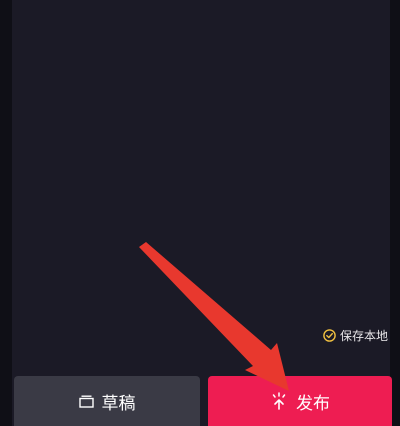 The width and height of the screenshot is (400, 426). What do you see at coordinates (363, 336) in the screenshot?
I see `save-local-label: 保存本地` at bounding box center [363, 336].